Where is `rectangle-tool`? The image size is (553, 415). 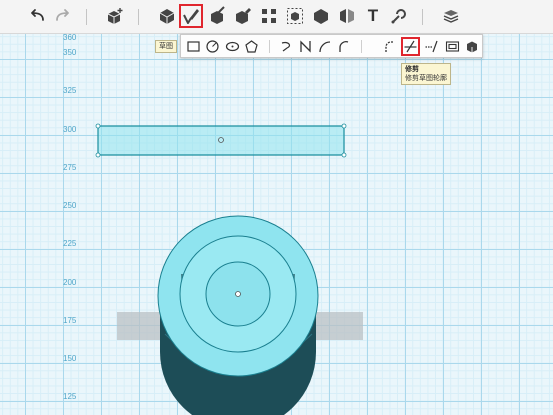 rectangle-tool is located at coordinates (193, 46).